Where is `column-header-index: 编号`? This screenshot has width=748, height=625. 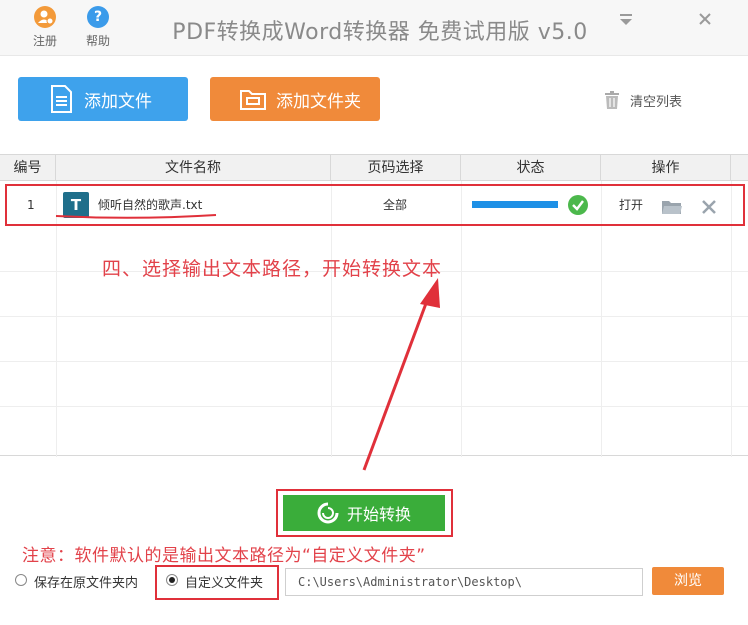 column-header-index: 编号 is located at coordinates (28, 168).